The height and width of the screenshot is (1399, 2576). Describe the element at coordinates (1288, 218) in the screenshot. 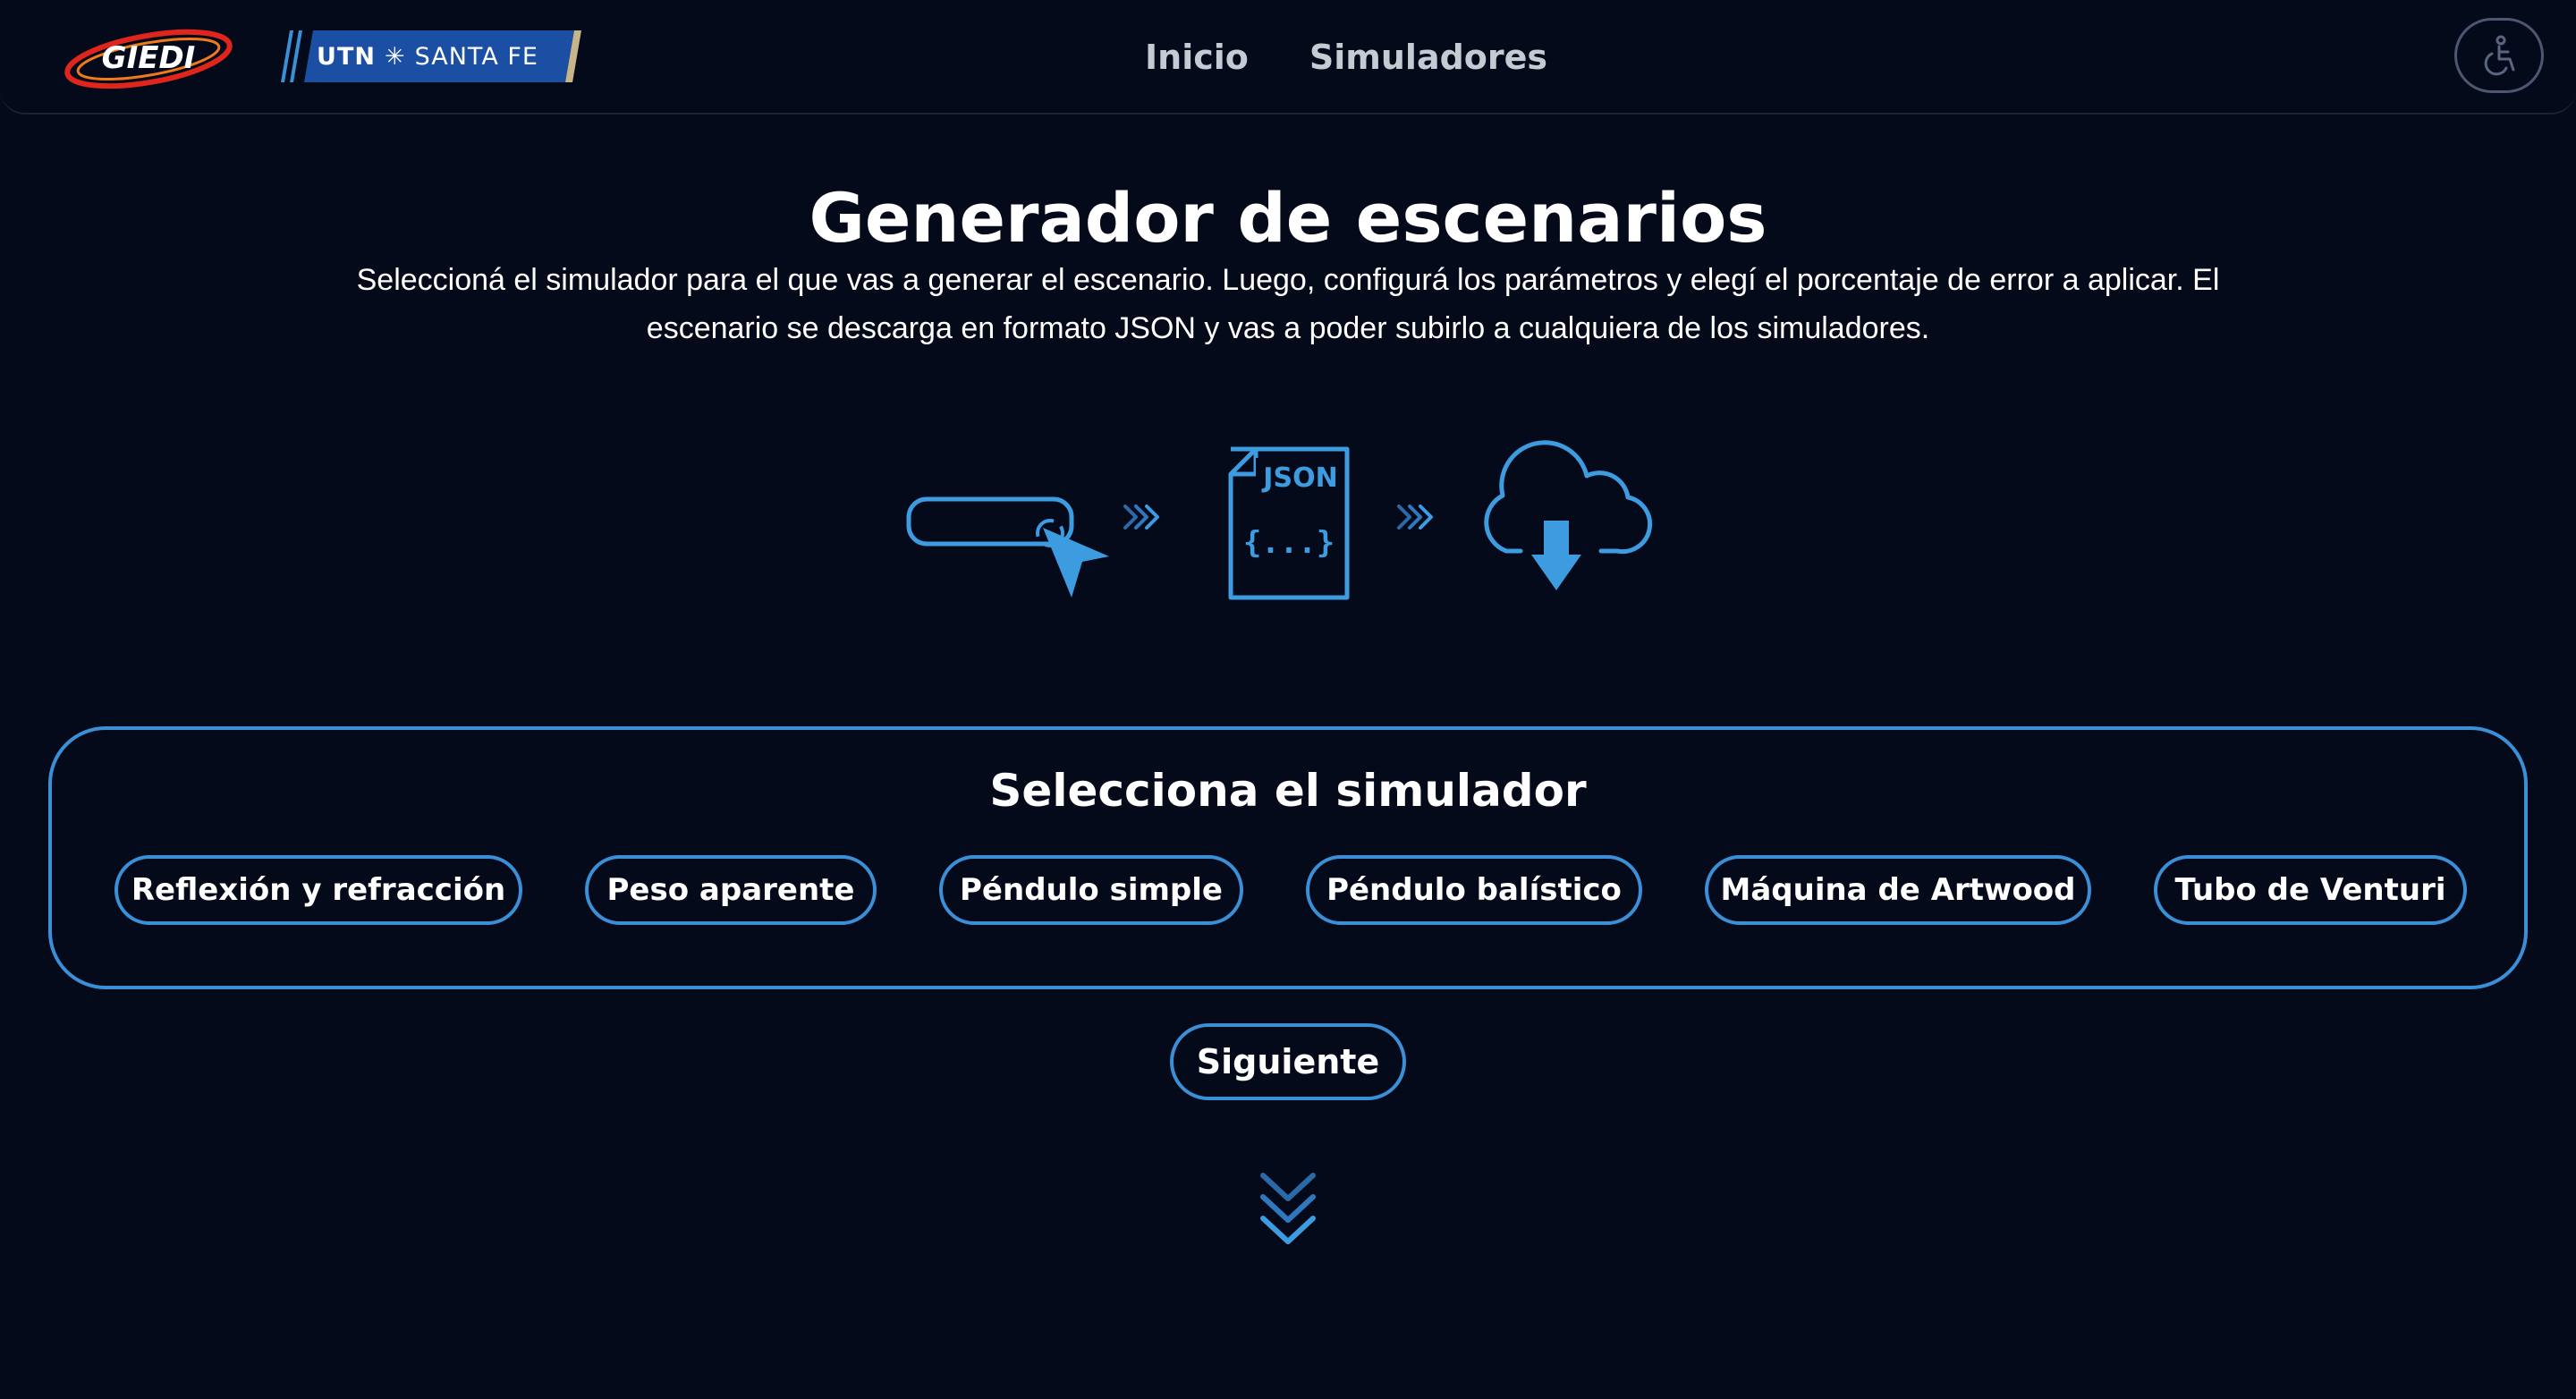

I see `page-title: Generador de escenarios` at that location.